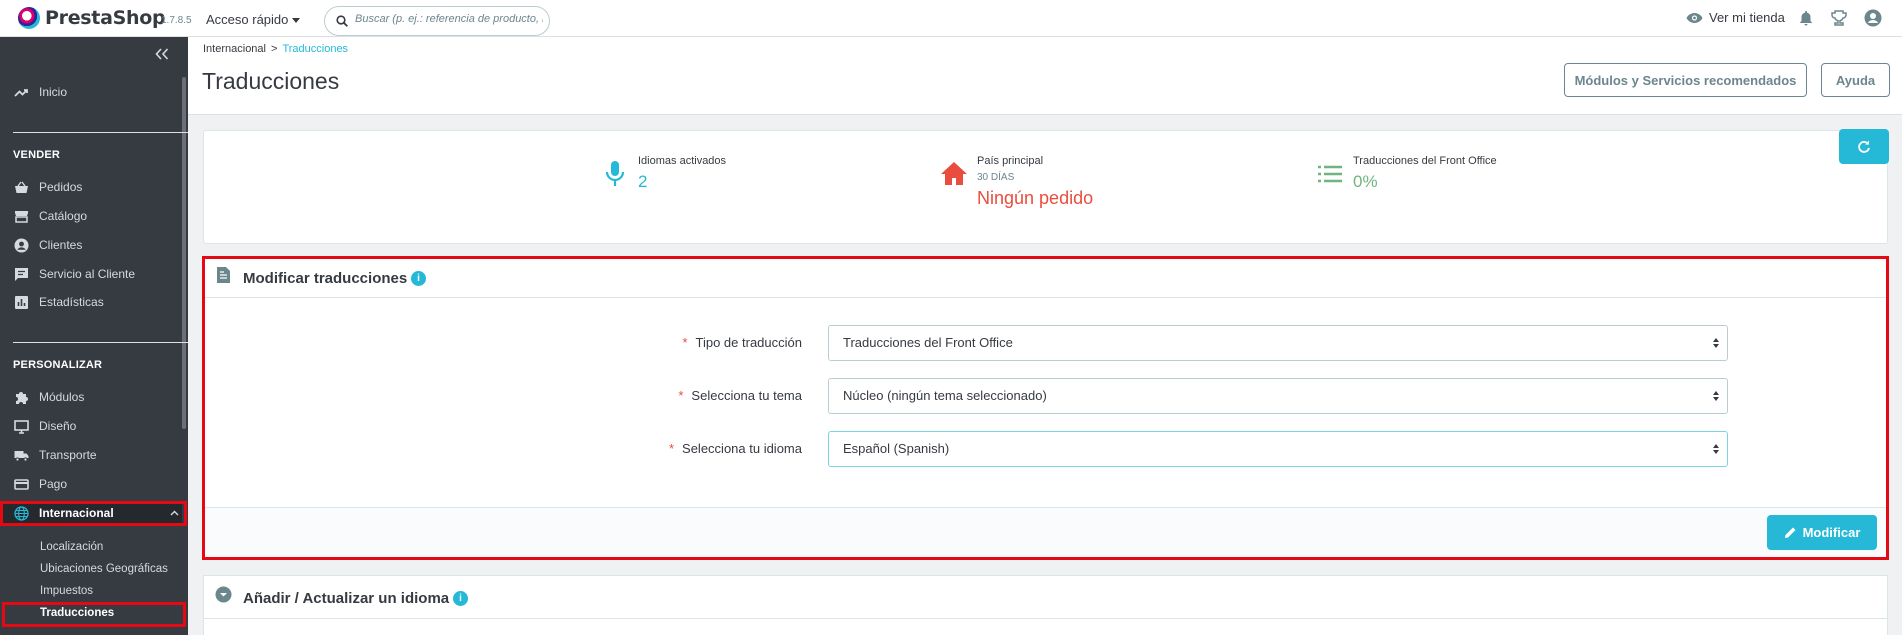  What do you see at coordinates (21, 426) in the screenshot?
I see `monitor-icon` at bounding box center [21, 426].